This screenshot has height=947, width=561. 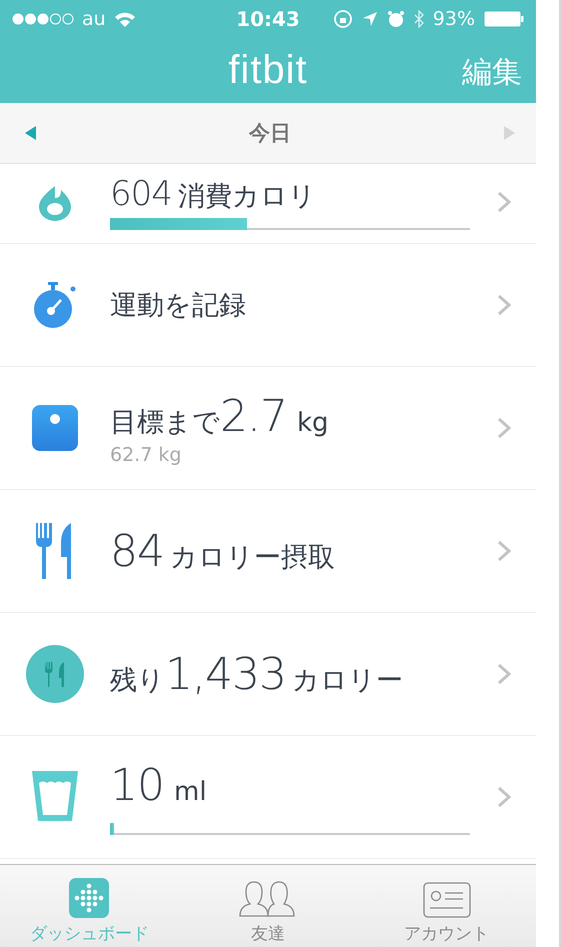 I want to click on row-value: 10, so click(x=137, y=785).